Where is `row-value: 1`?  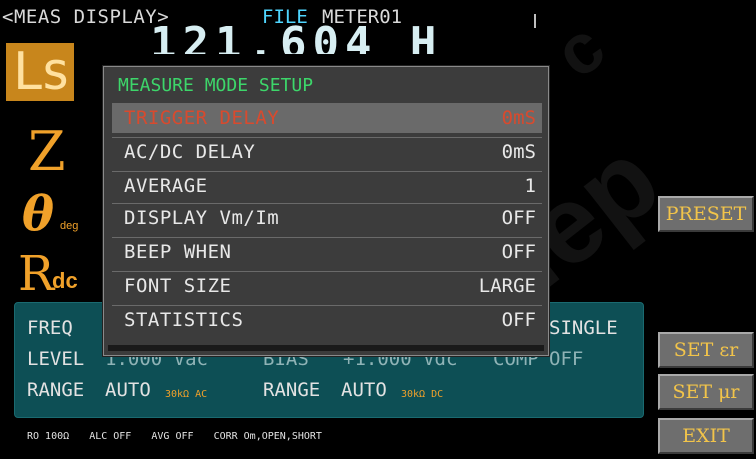 row-value: 1 is located at coordinates (530, 186).